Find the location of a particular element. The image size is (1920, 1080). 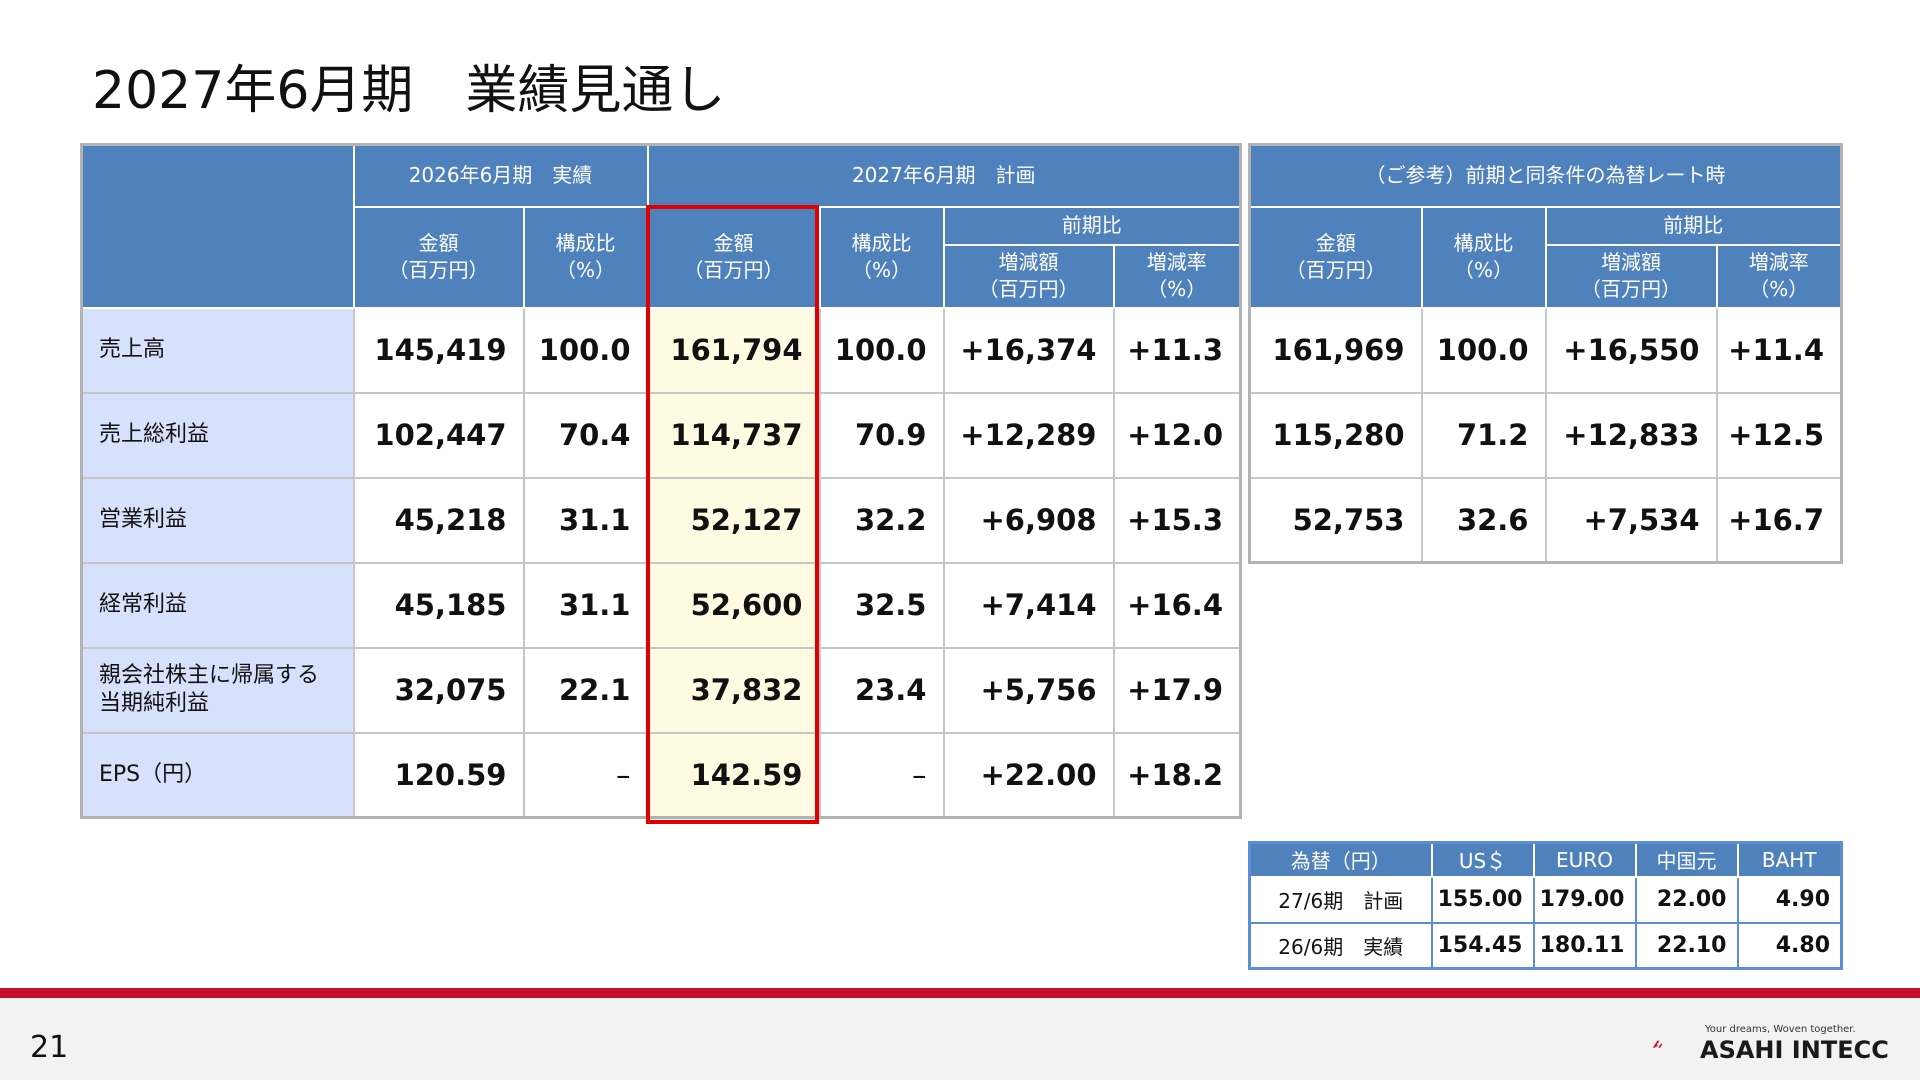

fx-header-label: 為替（円） is located at coordinates (1340, 859).